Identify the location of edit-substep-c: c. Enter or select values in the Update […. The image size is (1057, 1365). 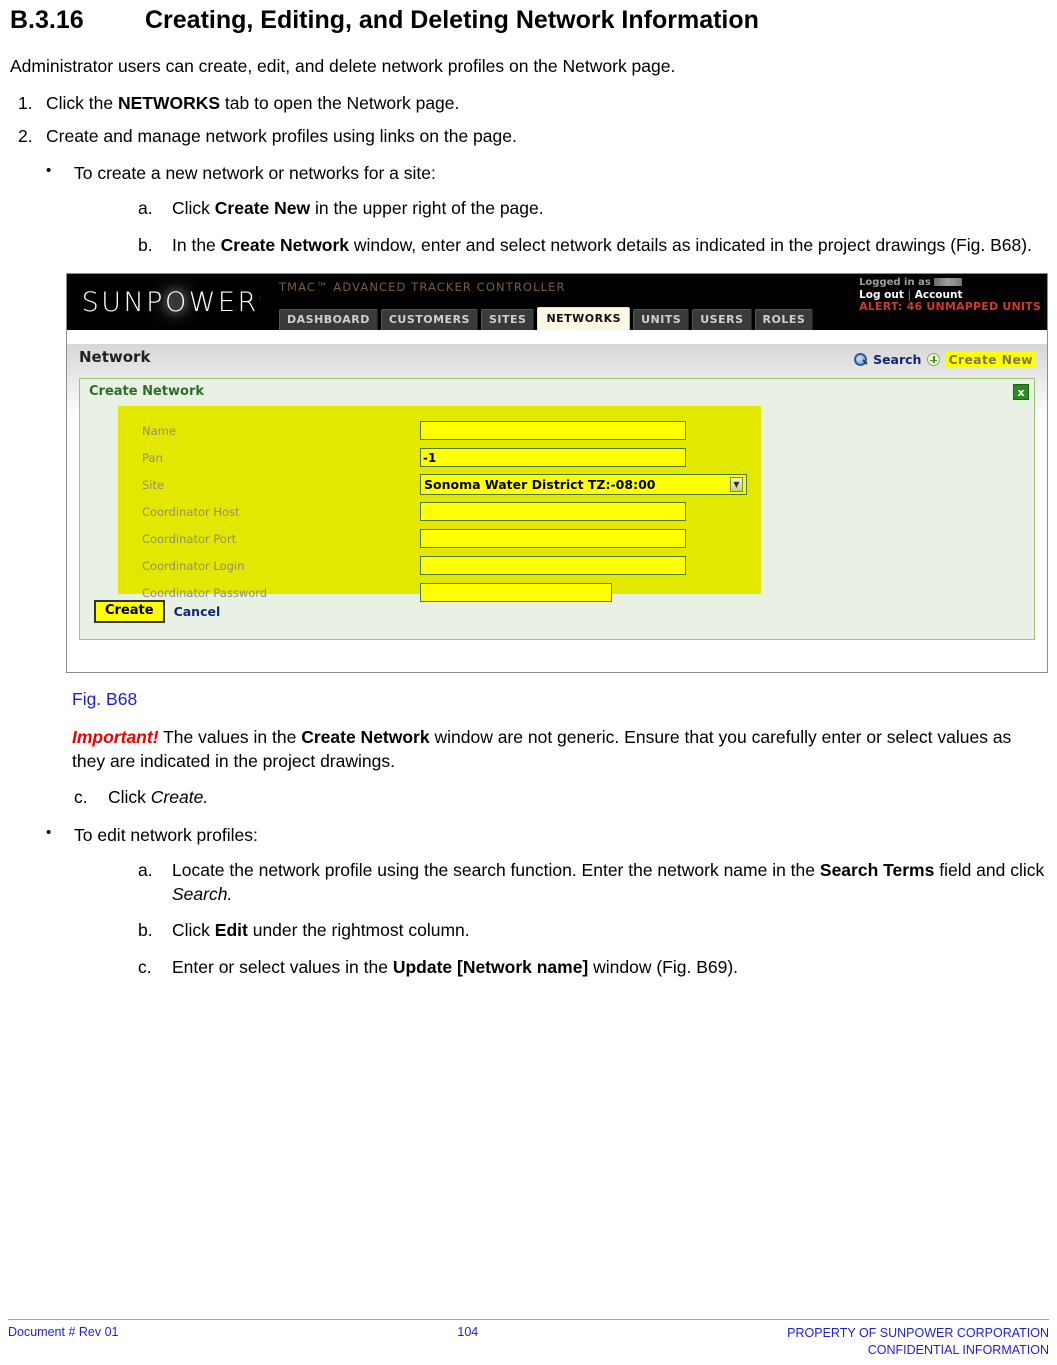
(560, 967).